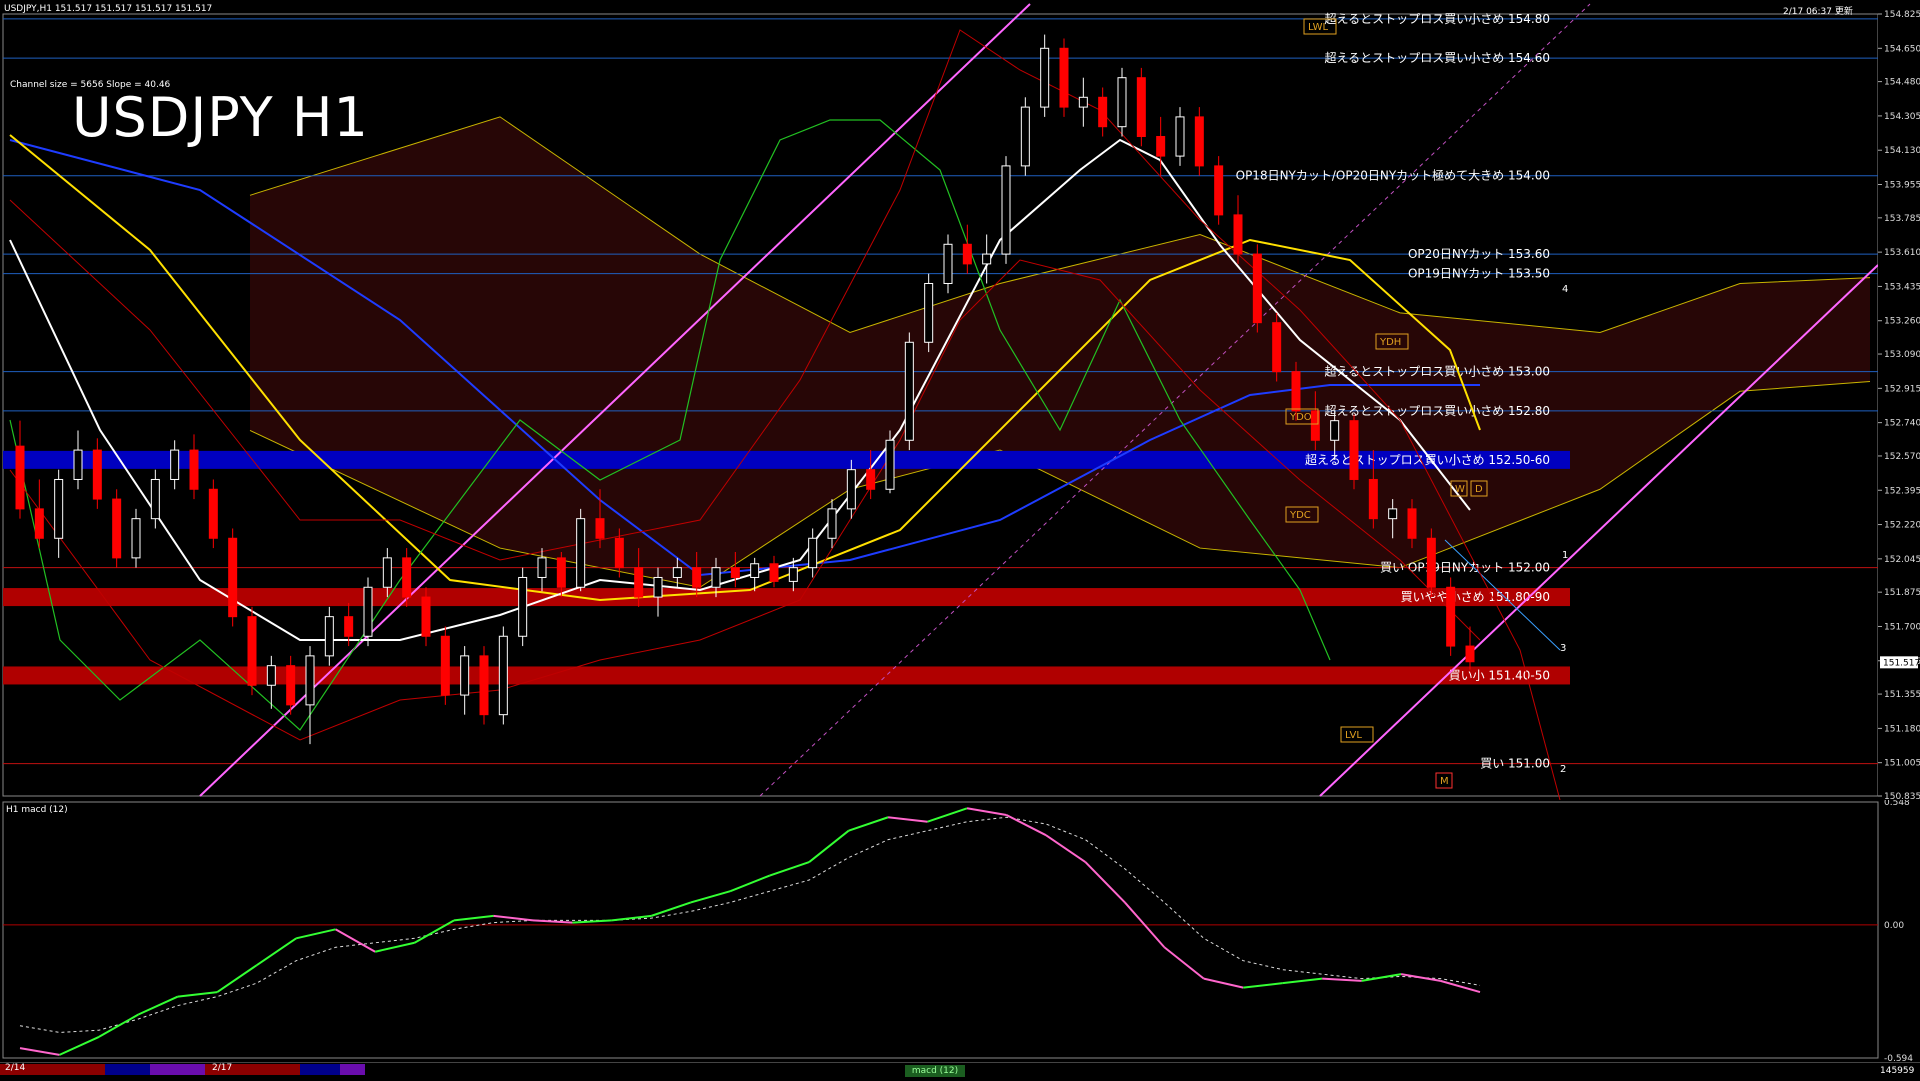  What do you see at coordinates (1902, 49) in the screenshot?
I see `price-tick-label: 154.650` at bounding box center [1902, 49].